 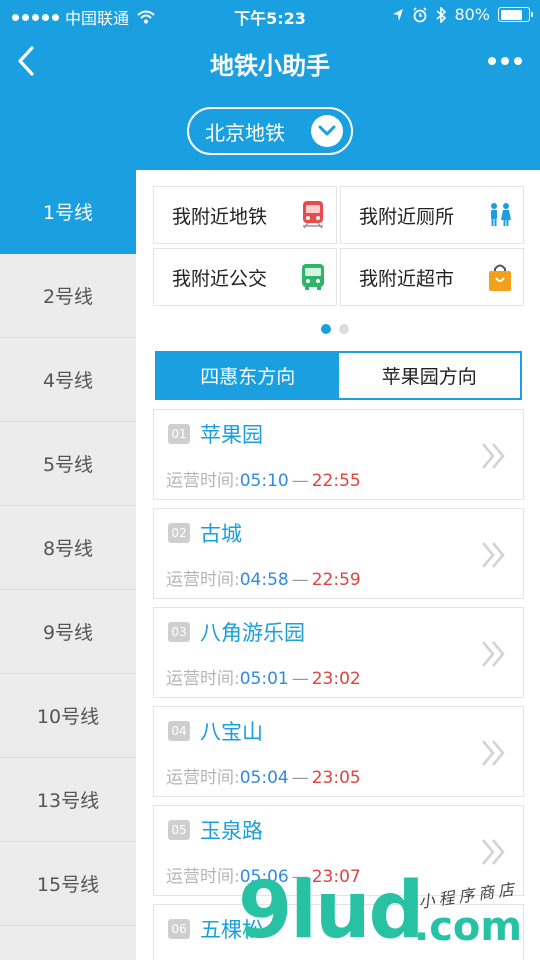 I want to click on station-name: 八角游乐园, so click(x=252, y=633).